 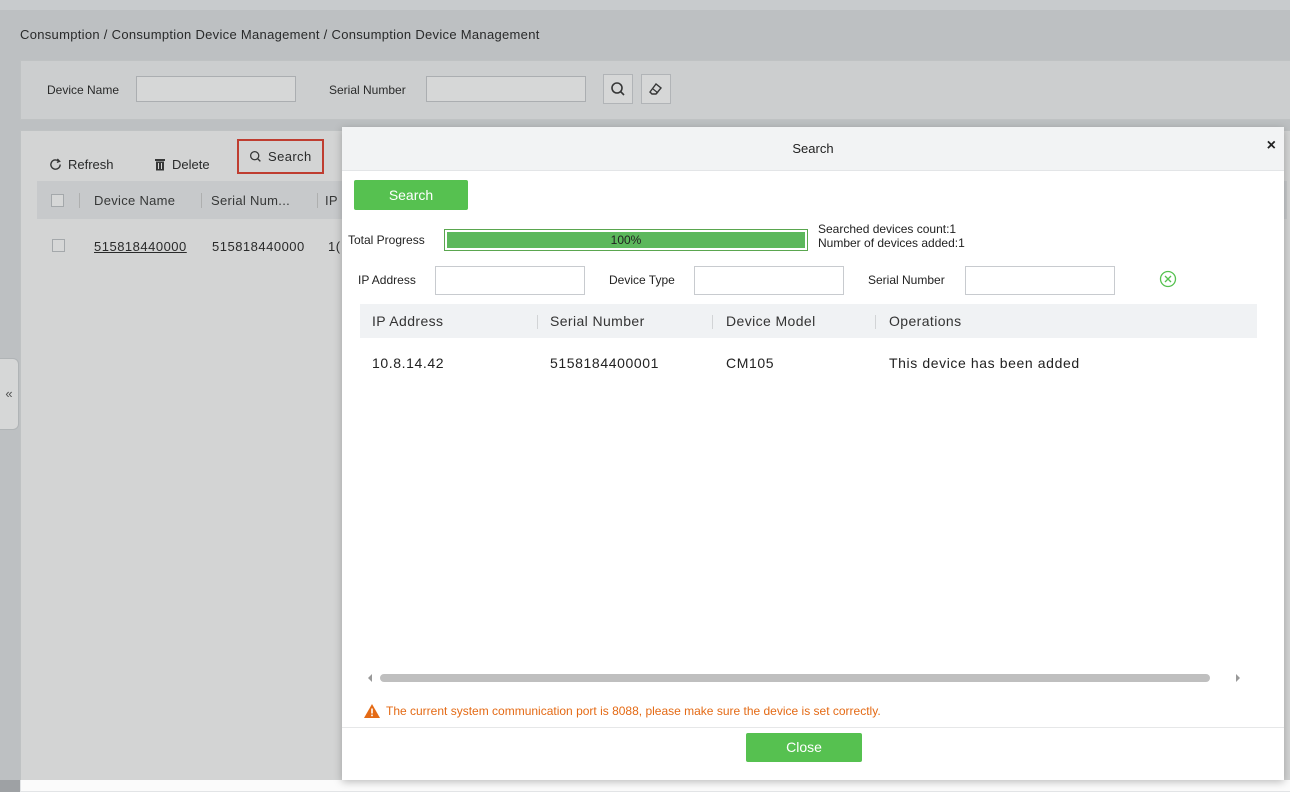 I want to click on serial-filter-label: Serial Number, so click(x=906, y=280).